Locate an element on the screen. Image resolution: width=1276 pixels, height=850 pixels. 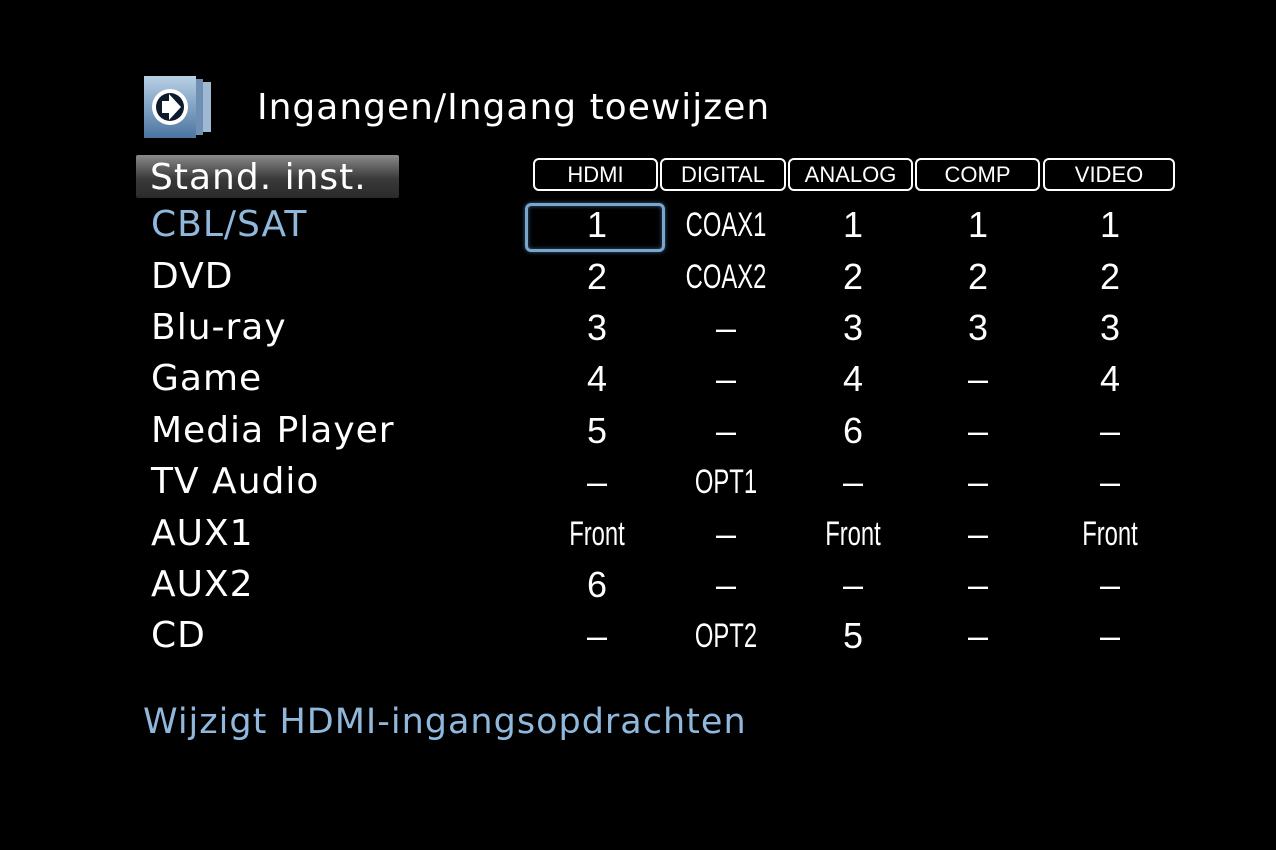
default-settings-button: Stand. inst. is located at coordinates (267, 176).